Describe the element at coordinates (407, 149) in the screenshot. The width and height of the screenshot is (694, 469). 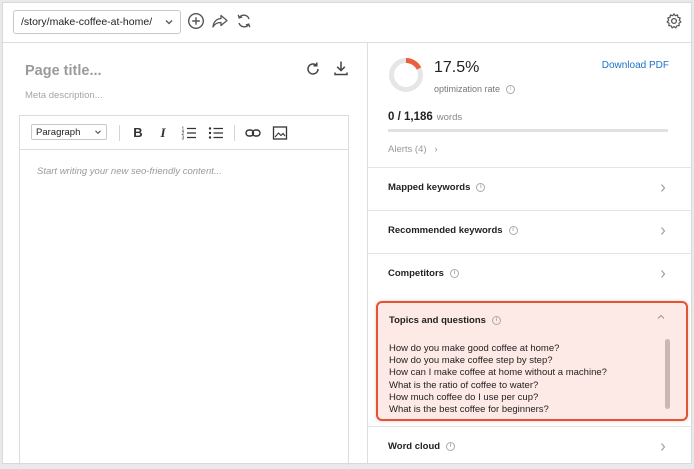
I see `alerts-label: Alerts (4)` at that location.